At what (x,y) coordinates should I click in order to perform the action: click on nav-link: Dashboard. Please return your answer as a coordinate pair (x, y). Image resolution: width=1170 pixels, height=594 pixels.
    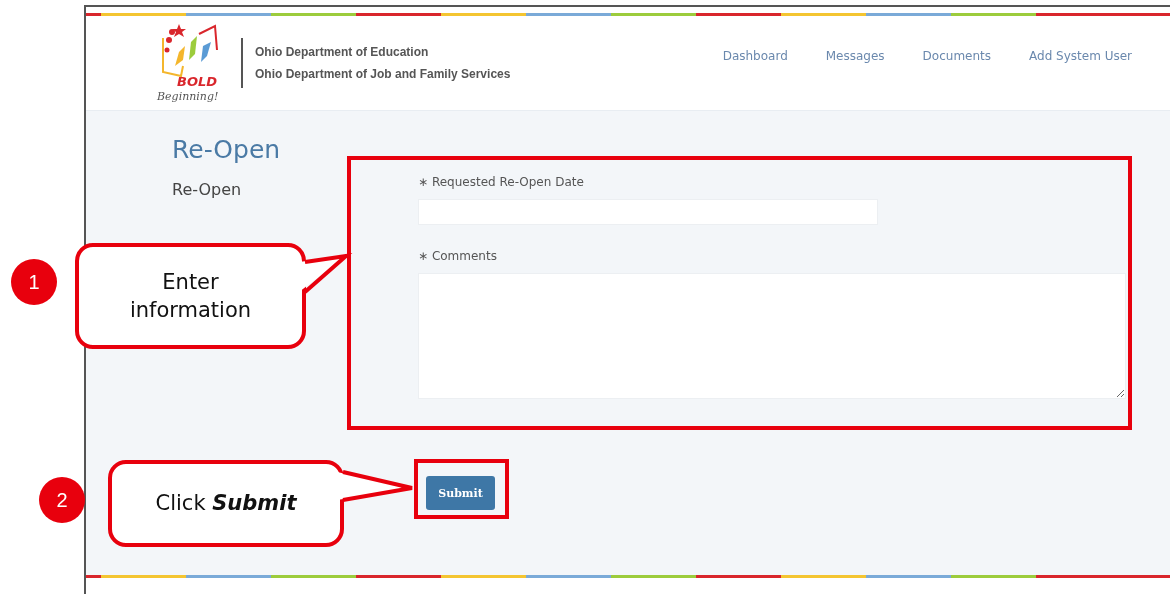
    Looking at the image, I should click on (755, 56).